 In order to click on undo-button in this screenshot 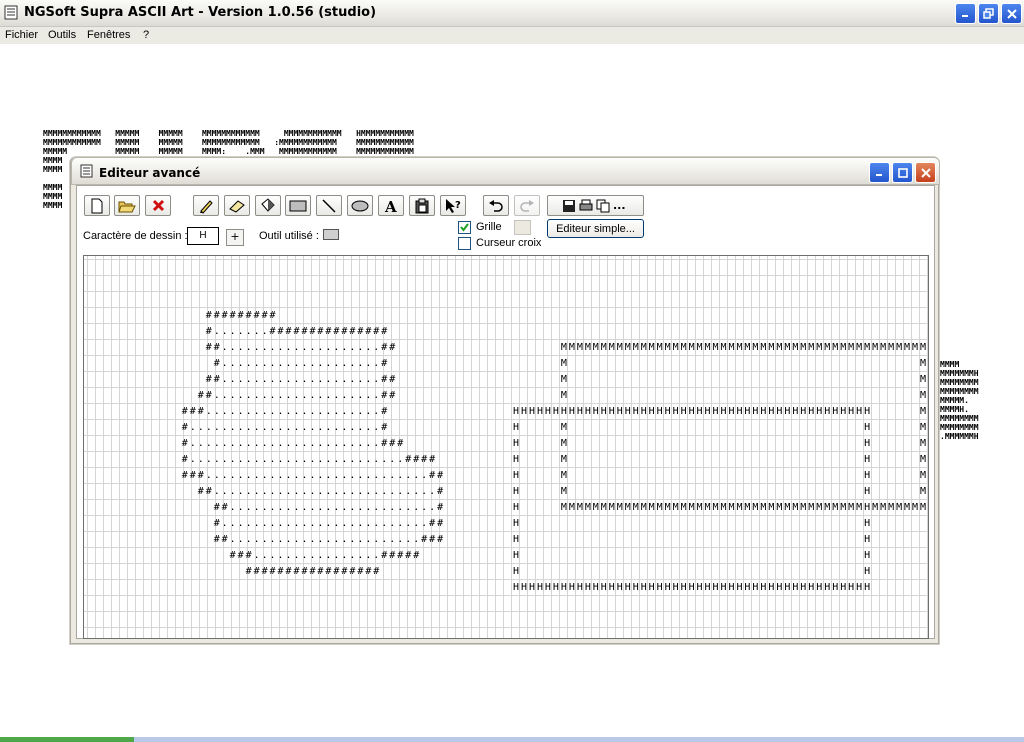, I will do `click(496, 205)`.